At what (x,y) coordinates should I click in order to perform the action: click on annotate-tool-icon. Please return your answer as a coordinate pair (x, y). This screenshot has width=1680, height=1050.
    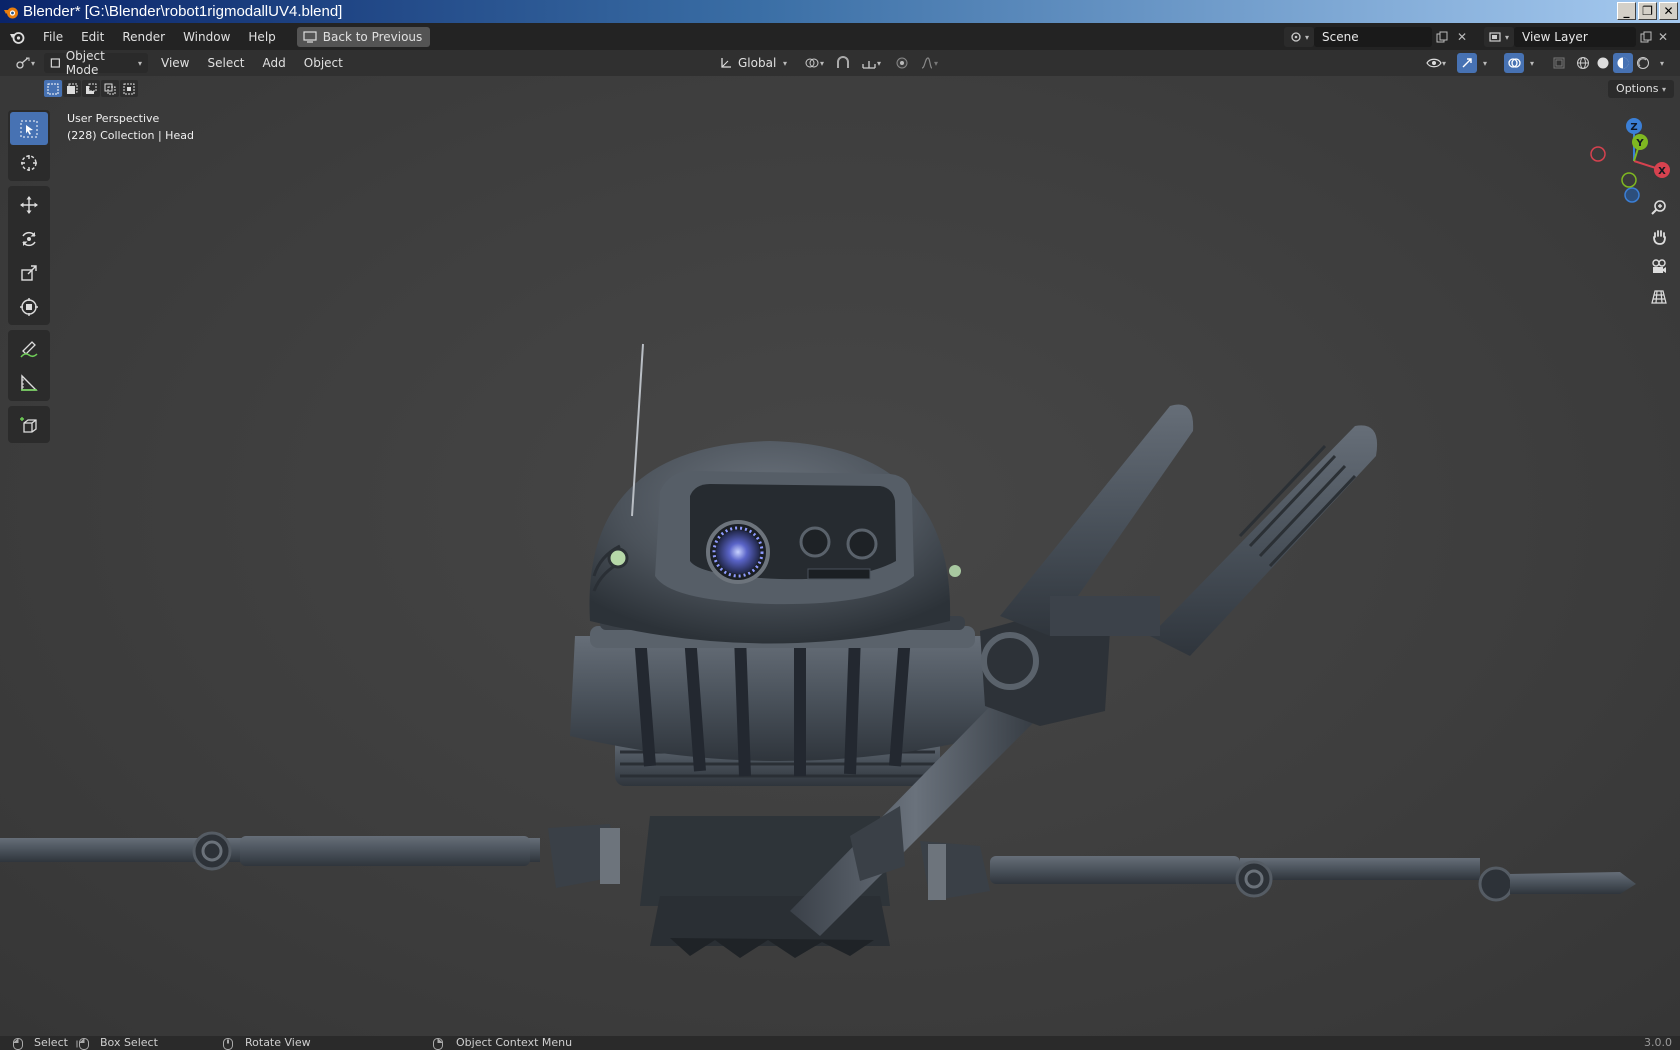
    Looking at the image, I should click on (29, 348).